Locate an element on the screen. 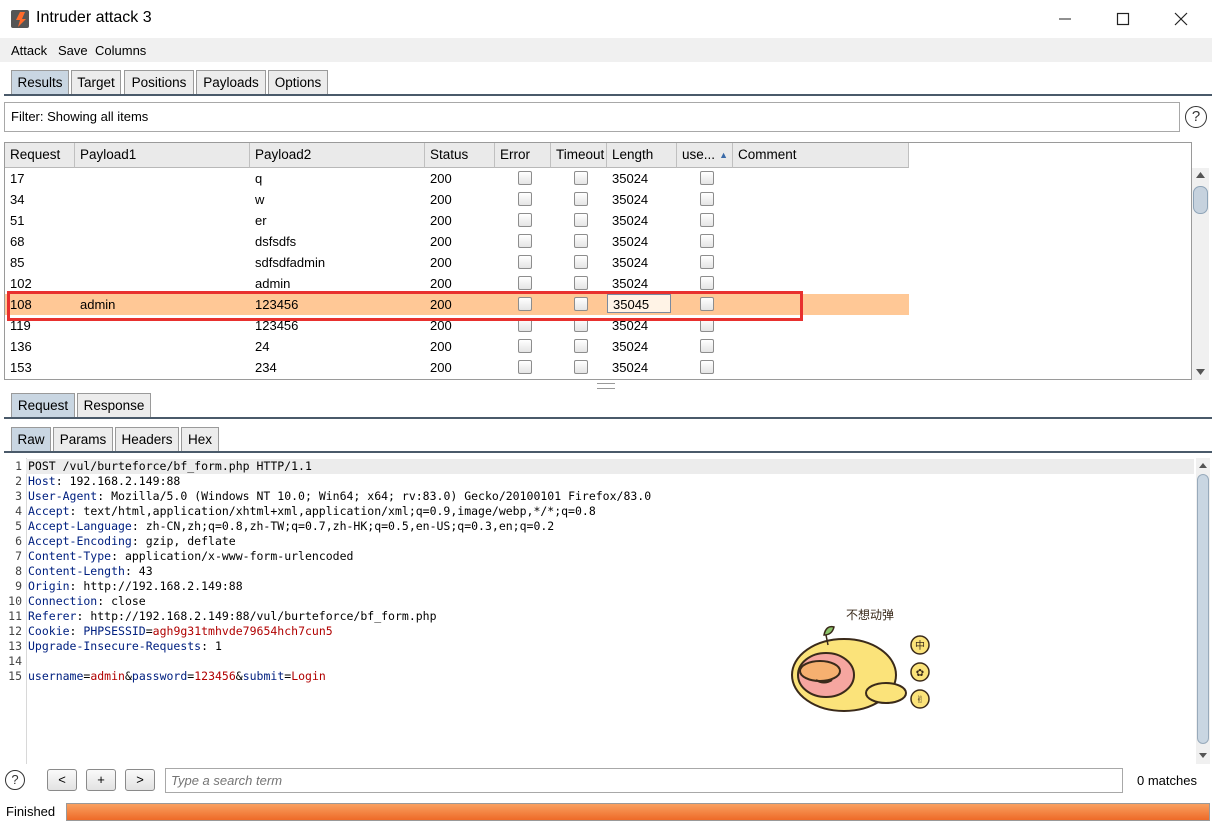 The height and width of the screenshot is (826, 1212). col-error: Error is located at coordinates (523, 155).